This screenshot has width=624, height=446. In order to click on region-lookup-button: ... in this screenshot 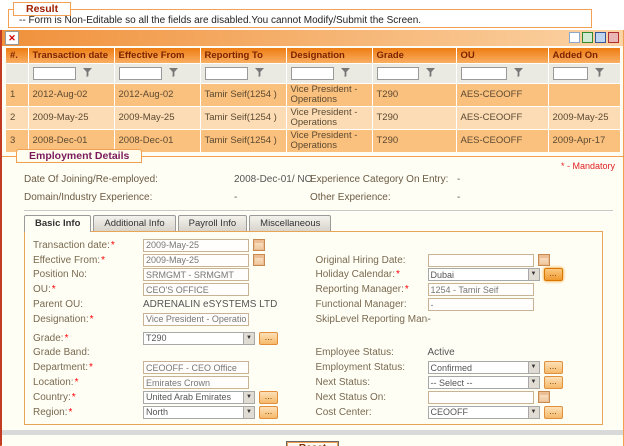, I will do `click(268, 412)`.